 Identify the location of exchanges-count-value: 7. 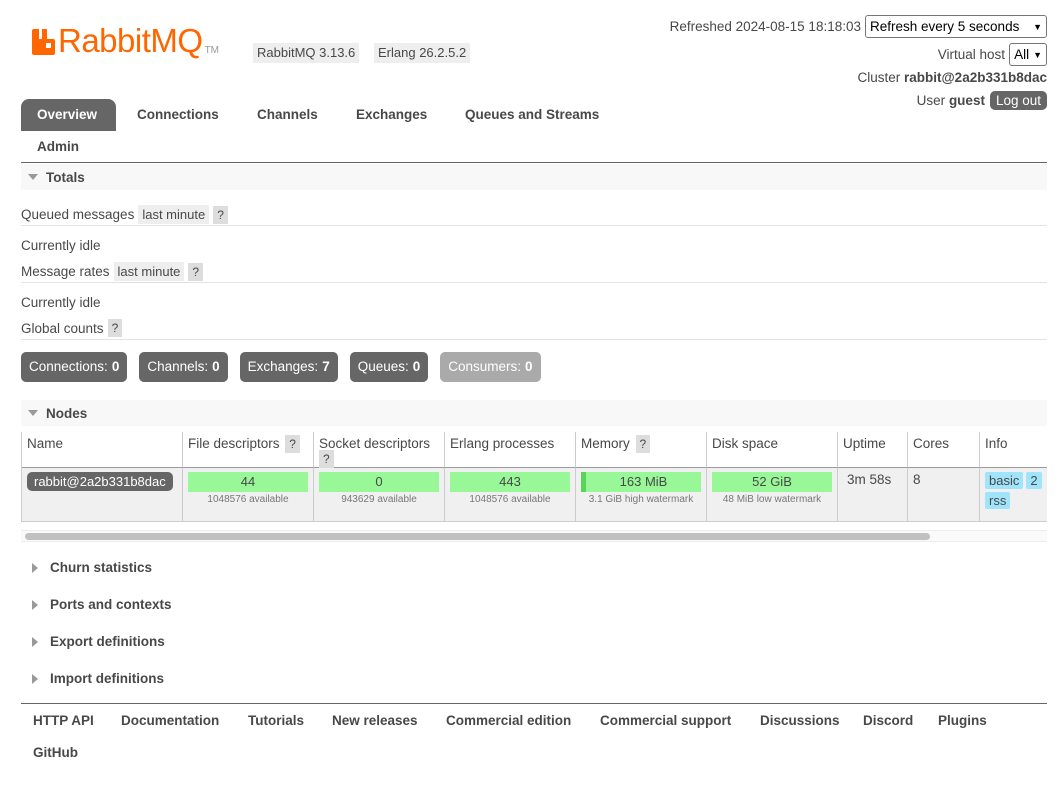
(326, 366).